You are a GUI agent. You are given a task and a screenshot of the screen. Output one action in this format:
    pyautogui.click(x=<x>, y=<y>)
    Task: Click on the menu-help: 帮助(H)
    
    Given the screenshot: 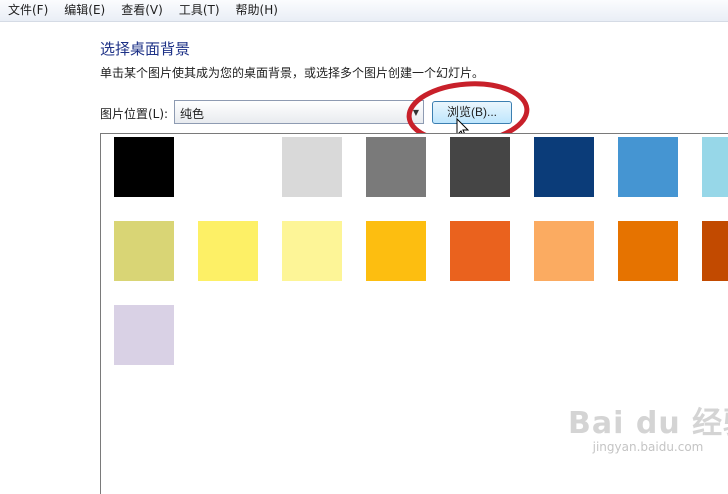 What is the action you would take?
    pyautogui.click(x=257, y=10)
    